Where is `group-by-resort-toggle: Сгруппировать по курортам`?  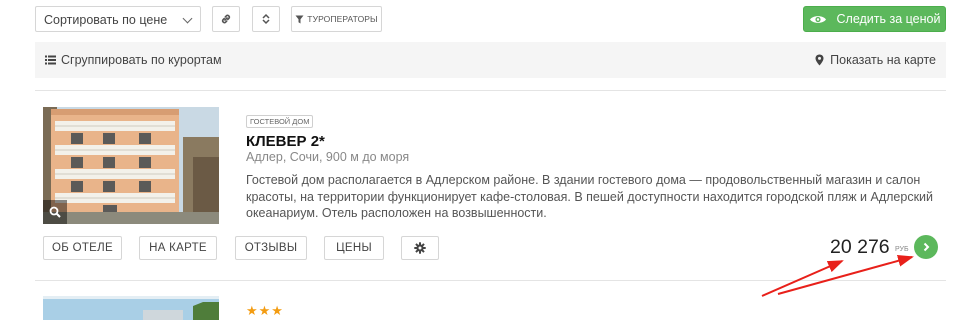
group-by-resort-toggle: Сгруппировать по курортам is located at coordinates (133, 60).